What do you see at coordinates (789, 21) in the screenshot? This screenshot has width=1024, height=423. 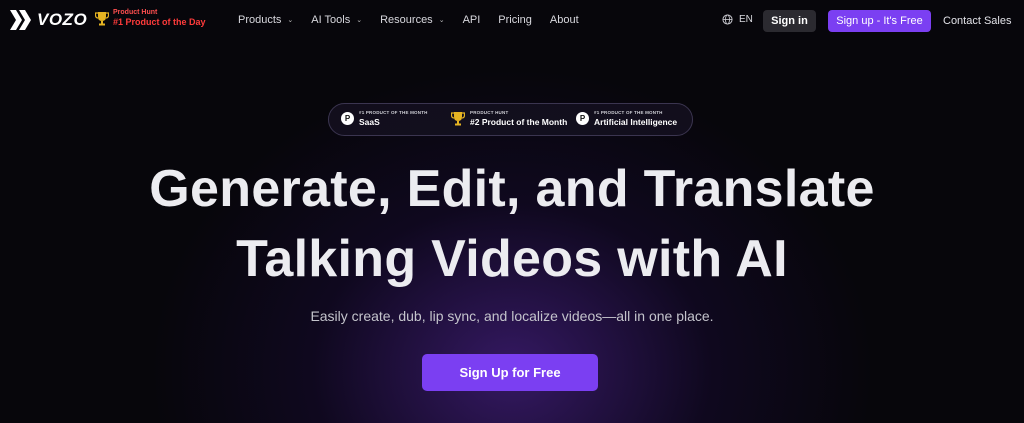 I see `sign-in-button: Sign in` at bounding box center [789, 21].